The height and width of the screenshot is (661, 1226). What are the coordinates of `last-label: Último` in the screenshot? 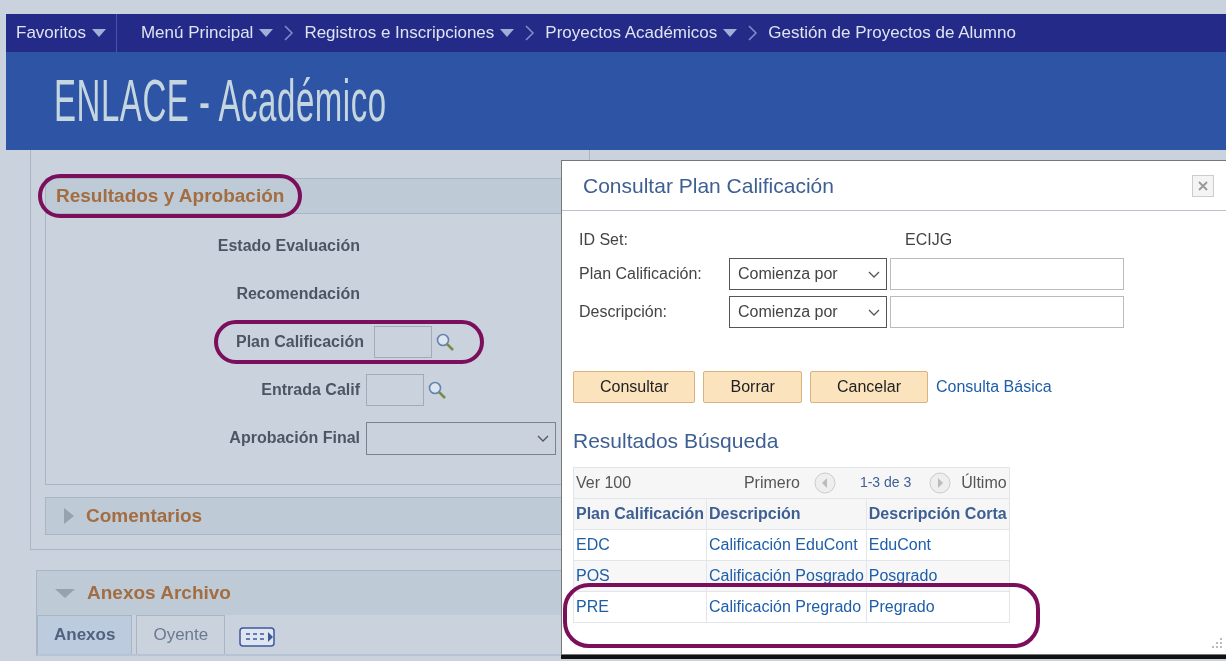 It's located at (984, 482).